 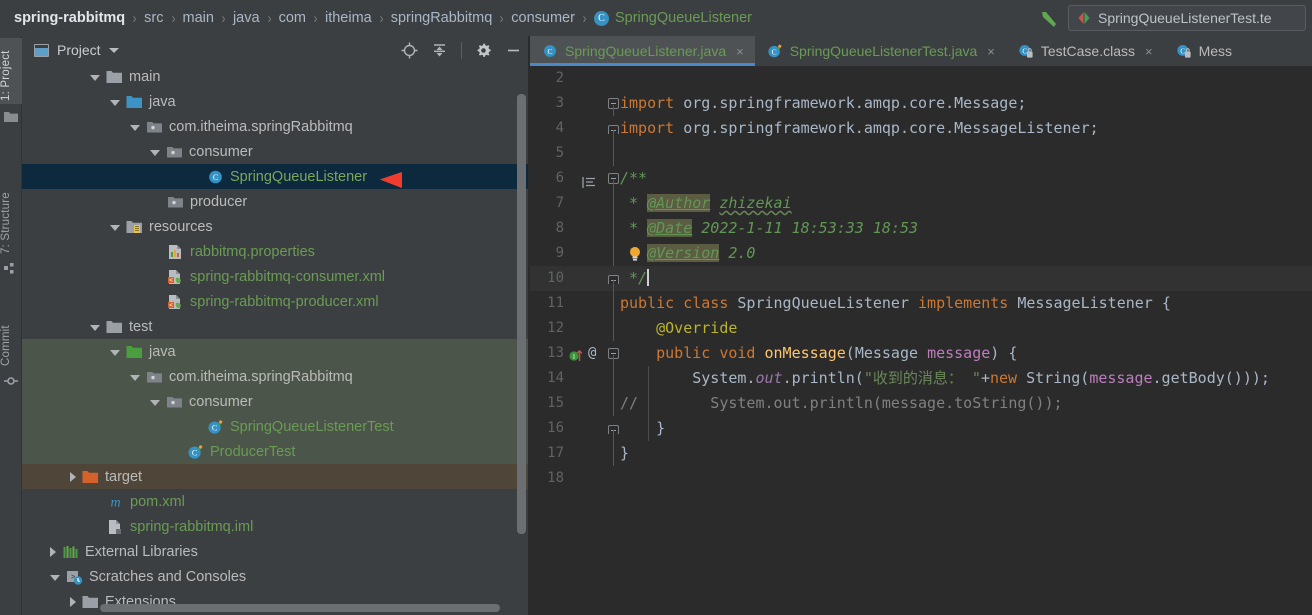 I want to click on code-line-10: 10 */, so click(x=921, y=278).